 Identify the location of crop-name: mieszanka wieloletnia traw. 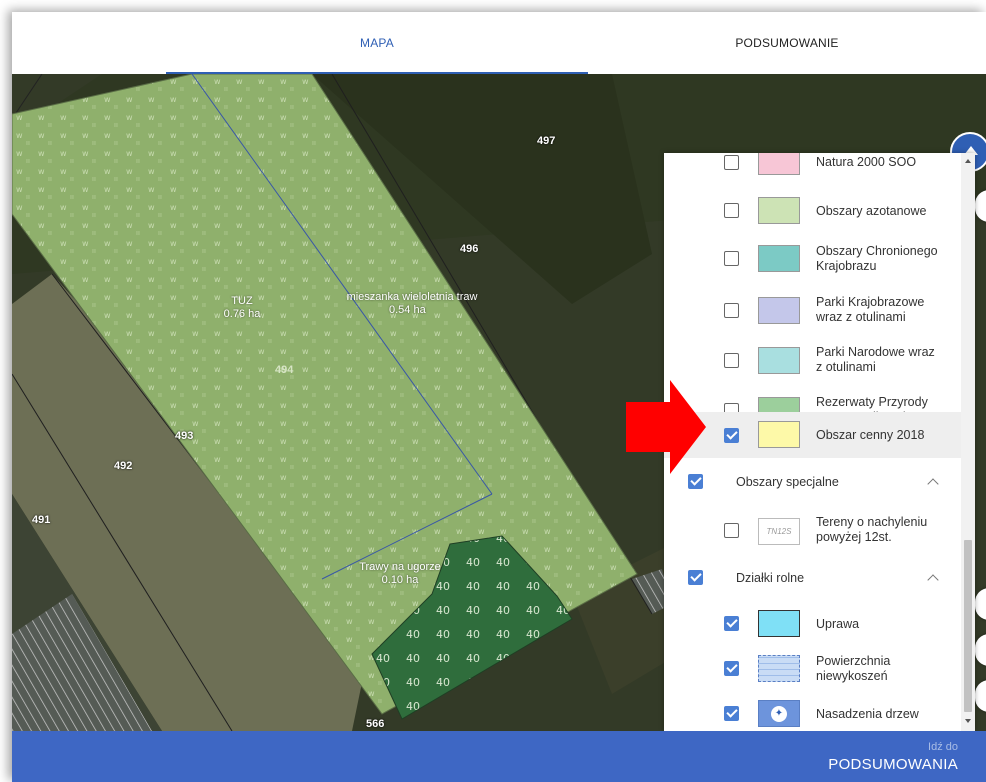
(412, 297).